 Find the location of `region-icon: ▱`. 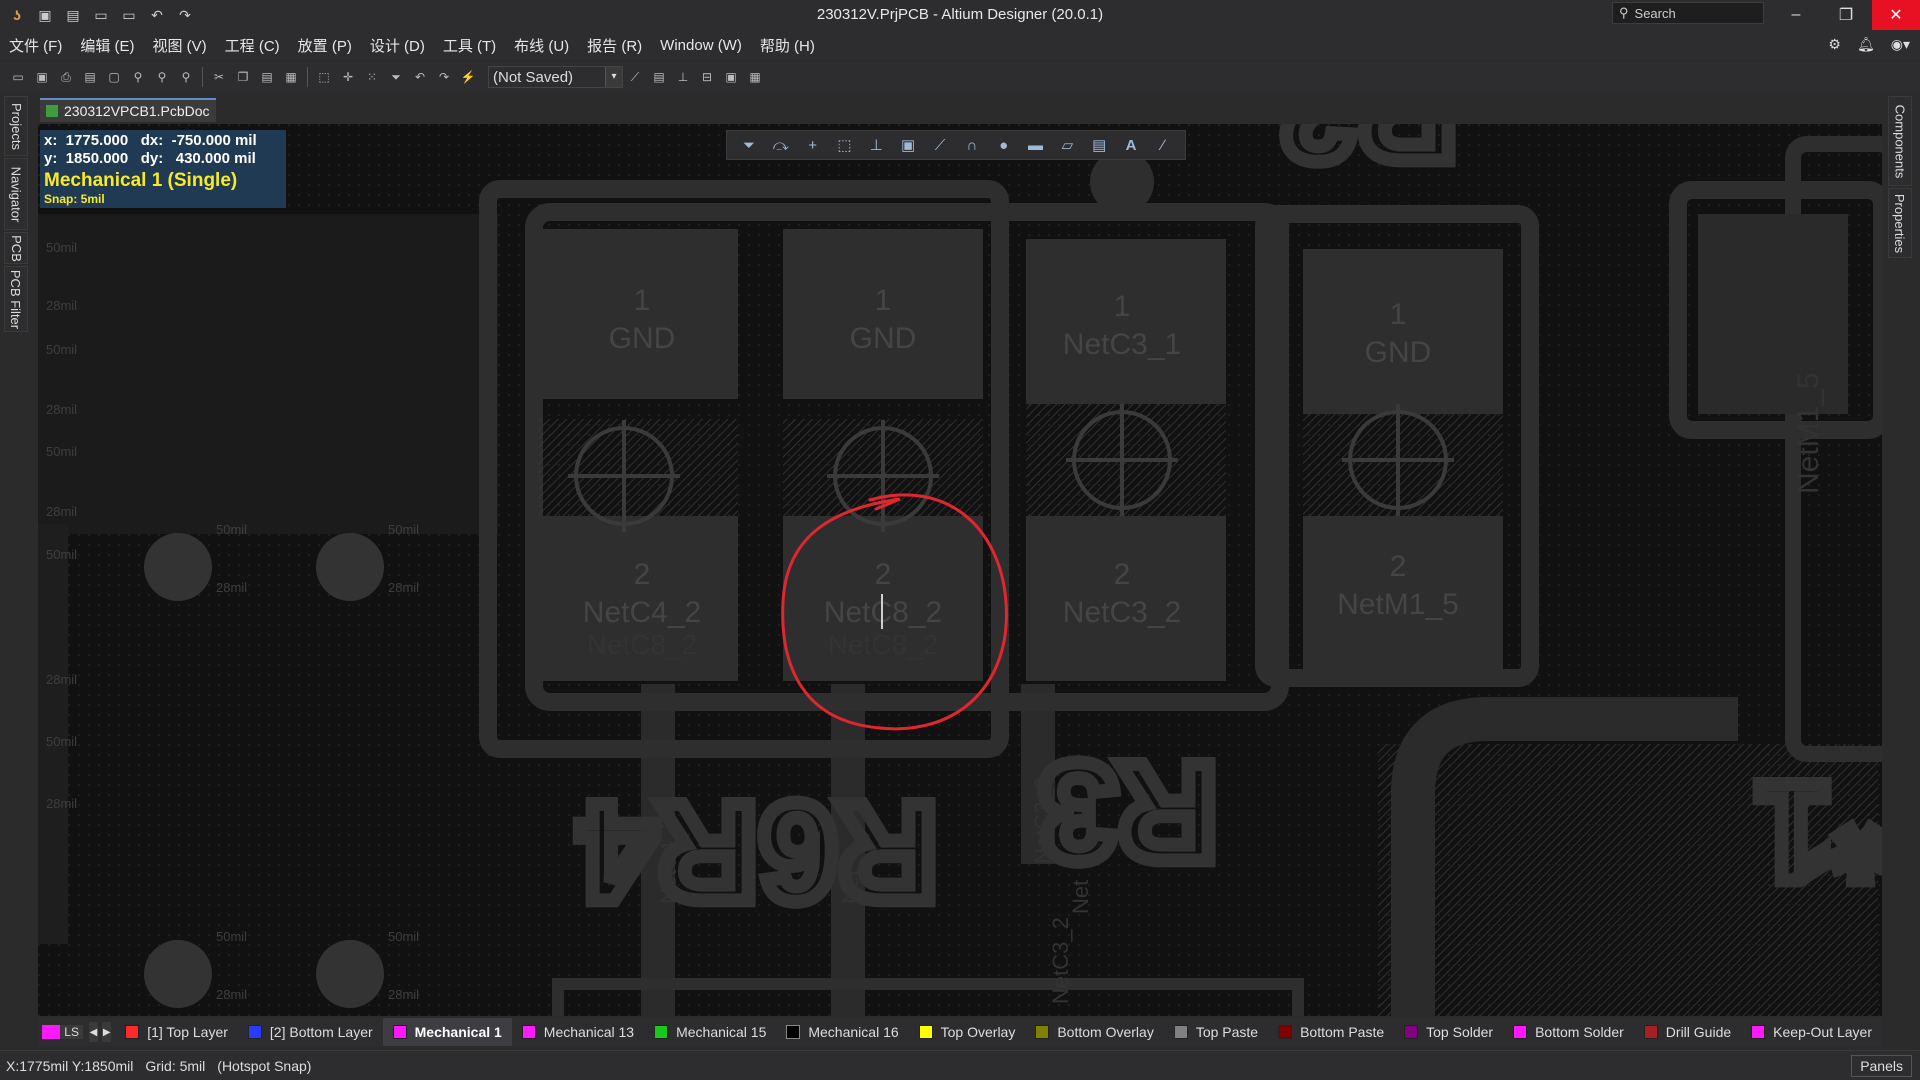

region-icon: ▱ is located at coordinates (1067, 145).